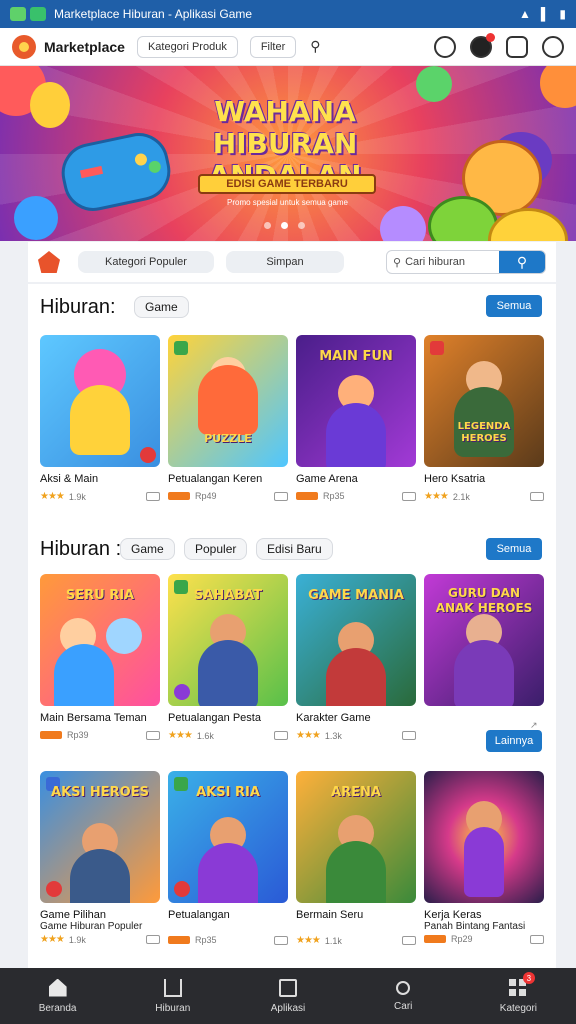 The image size is (576, 1024). I want to click on card-subtitle: Panah Bintang Fantasi, so click(475, 926).